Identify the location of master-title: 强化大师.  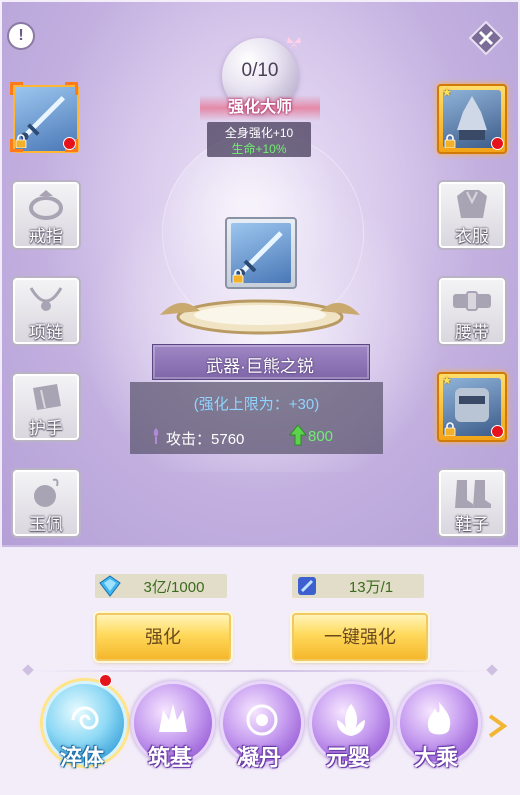
(260, 108).